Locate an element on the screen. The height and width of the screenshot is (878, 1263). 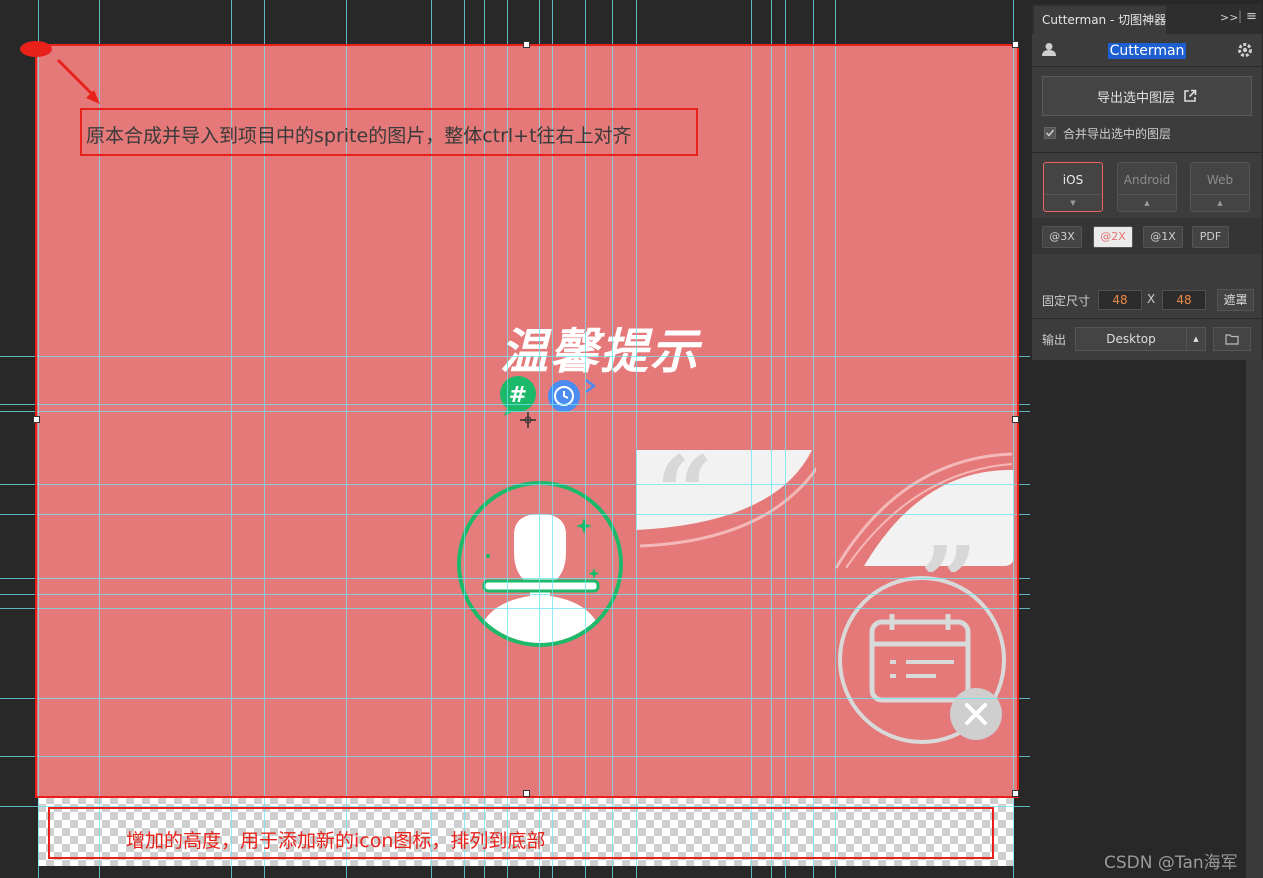
canvas-scrollbar is located at coordinates (1254, 619).